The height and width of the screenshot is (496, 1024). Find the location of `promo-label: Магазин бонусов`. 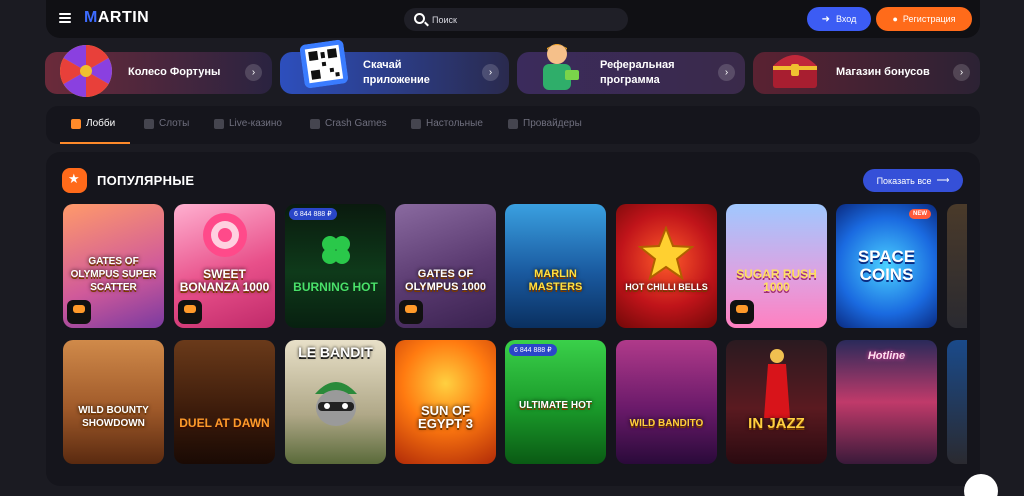

promo-label: Магазин бонусов is located at coordinates (883, 72).